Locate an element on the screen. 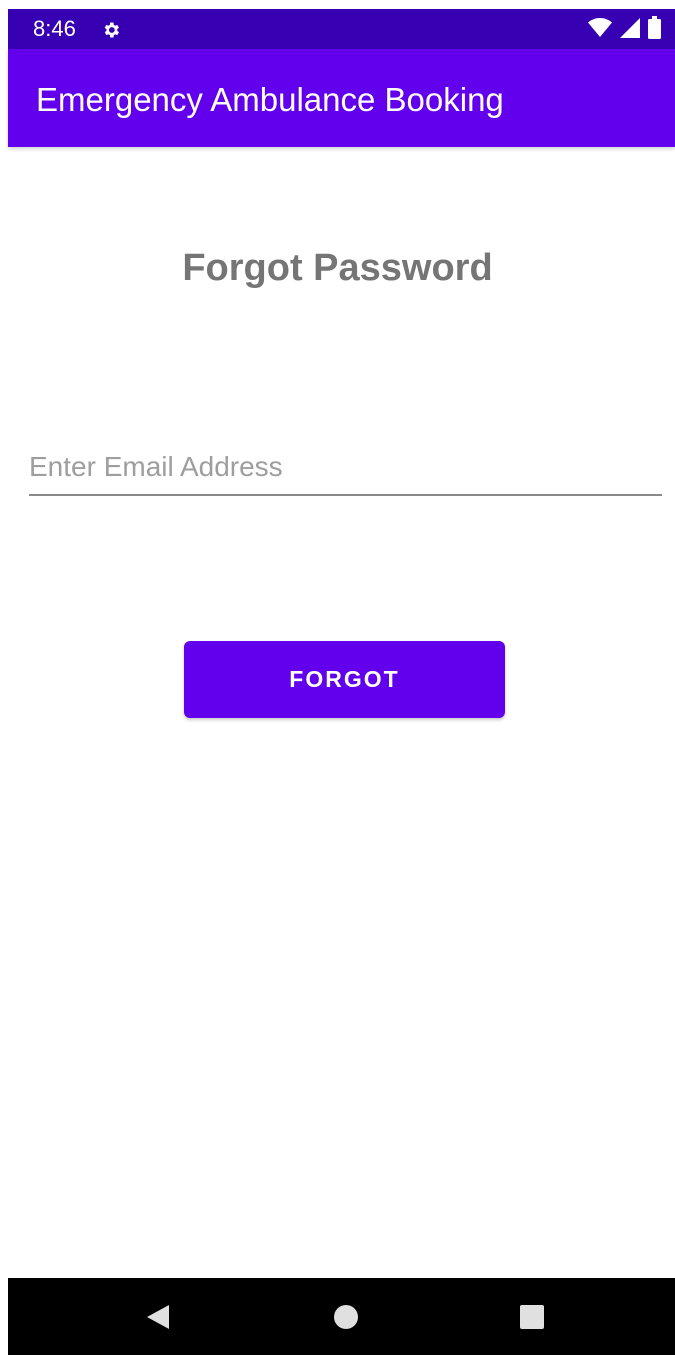  battery-icon is located at coordinates (654, 30).